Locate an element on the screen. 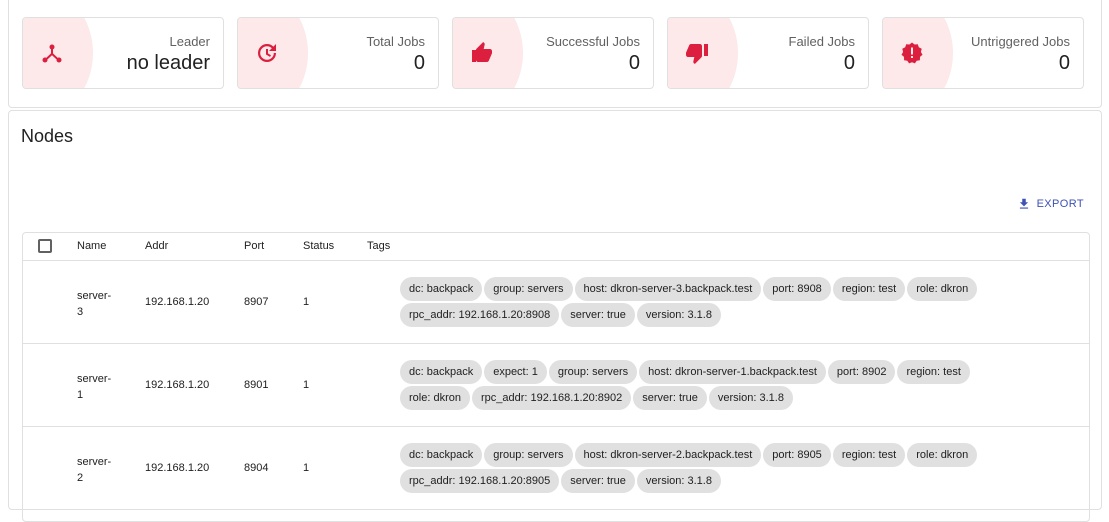 The image size is (1109, 522). stat-card-failed-jobs: Failed Jobs 0 is located at coordinates (768, 53).